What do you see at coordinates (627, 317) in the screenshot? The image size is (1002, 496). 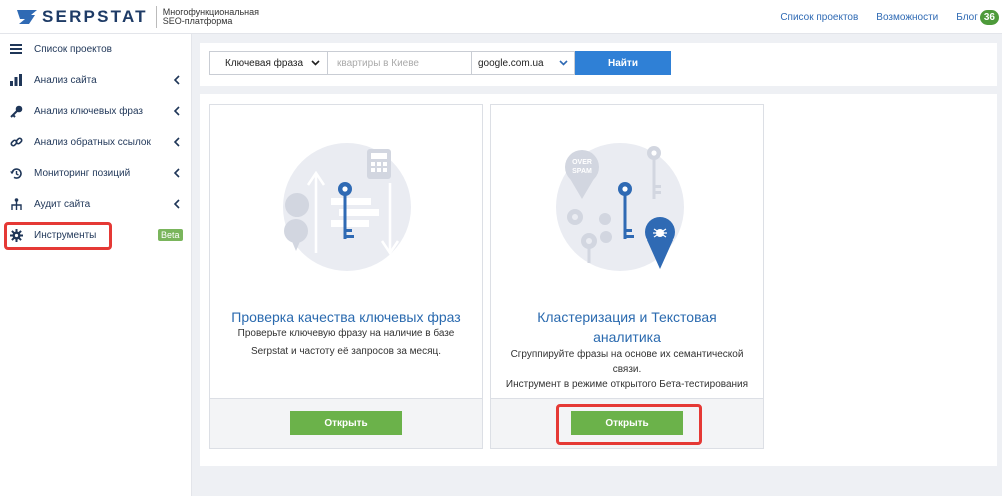 I see `card-title-line-1: Кластеризация и Текстовая` at bounding box center [627, 317].